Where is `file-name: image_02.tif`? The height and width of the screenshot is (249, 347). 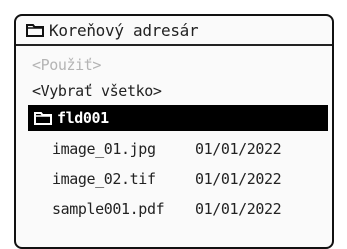 file-name: image_02.tif is located at coordinates (104, 179).